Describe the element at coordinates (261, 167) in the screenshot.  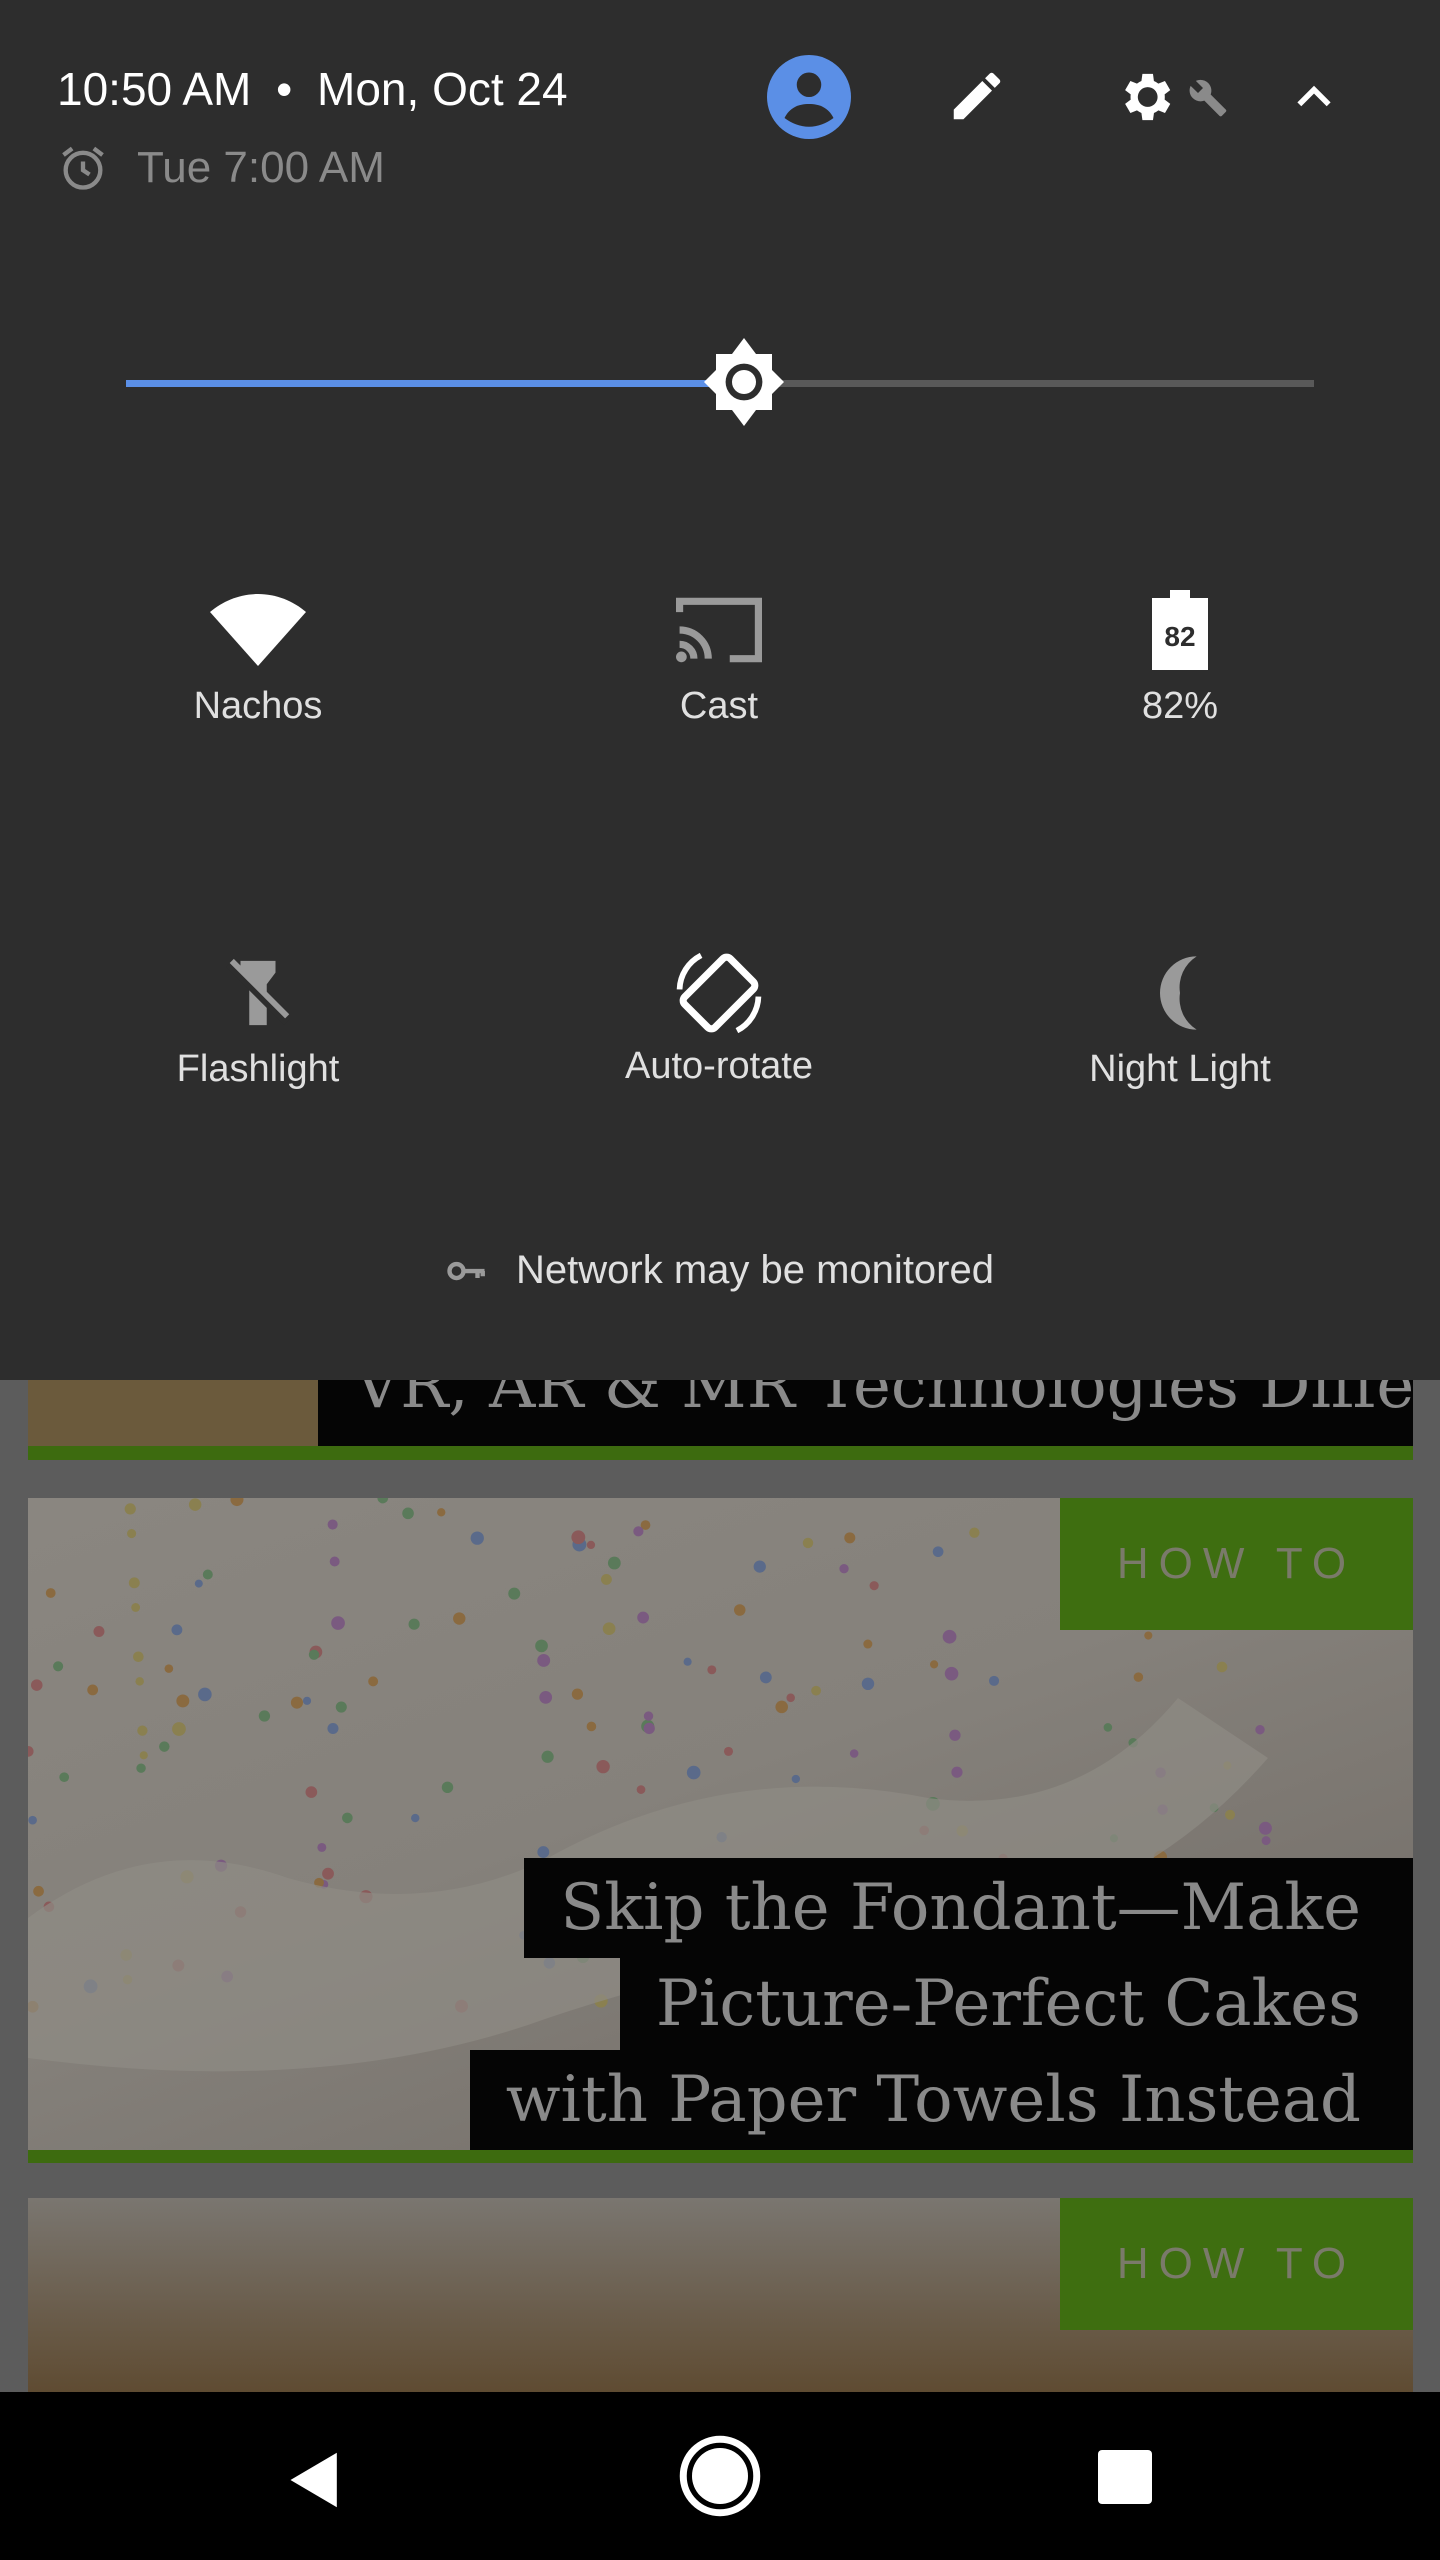
I see `alarm-text: Tue 7:00 AM` at that location.